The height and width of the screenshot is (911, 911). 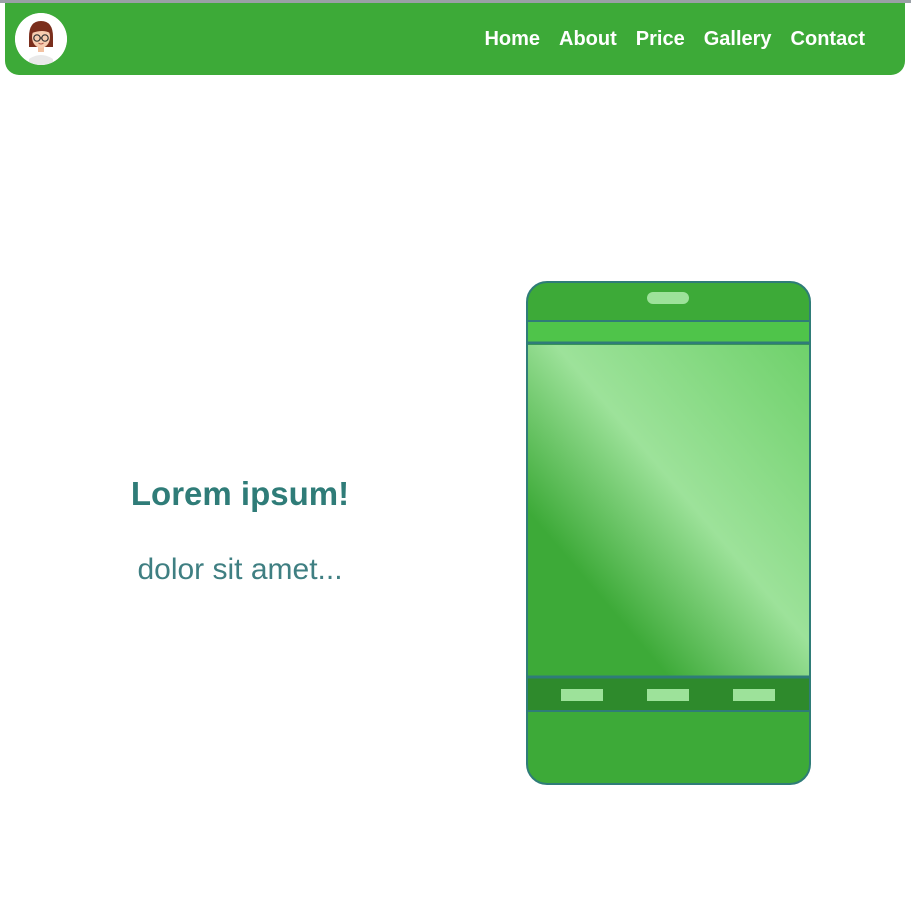 What do you see at coordinates (738, 39) in the screenshot?
I see `nav-gallery: Gallery` at bounding box center [738, 39].